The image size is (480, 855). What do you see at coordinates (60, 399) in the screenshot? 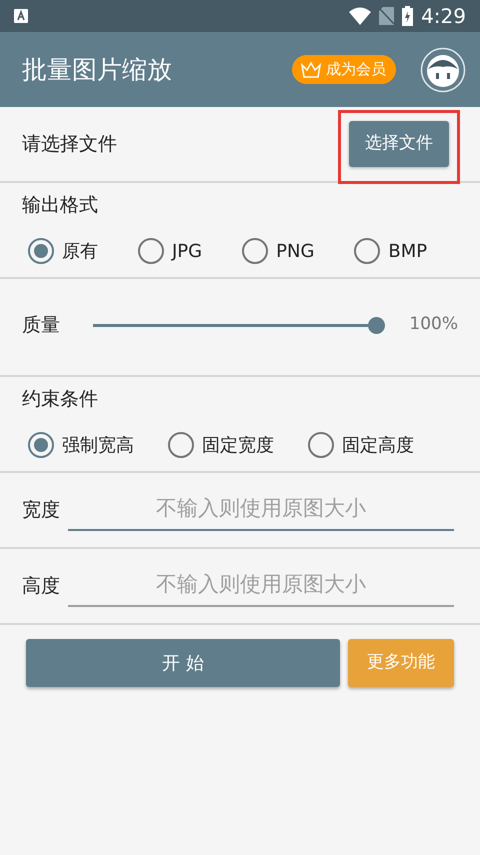
I see `section-title: 约束条件` at bounding box center [60, 399].